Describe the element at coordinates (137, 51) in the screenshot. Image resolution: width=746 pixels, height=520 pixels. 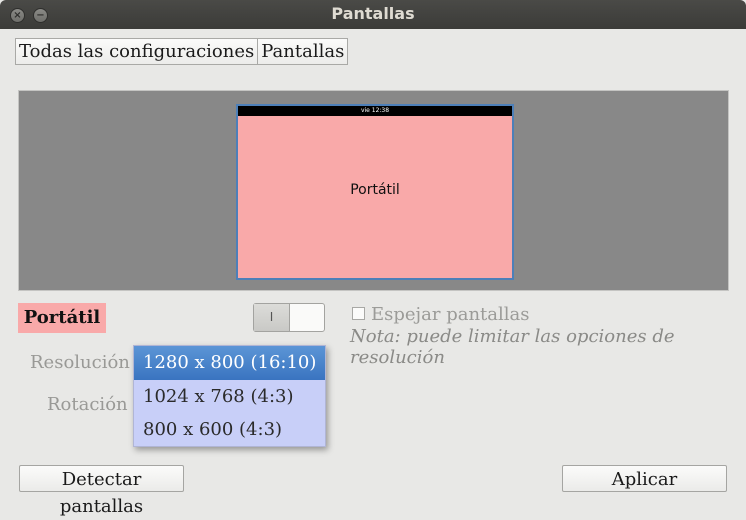
I see `breadcrumb-all-settings: Todas las configuraciones` at that location.